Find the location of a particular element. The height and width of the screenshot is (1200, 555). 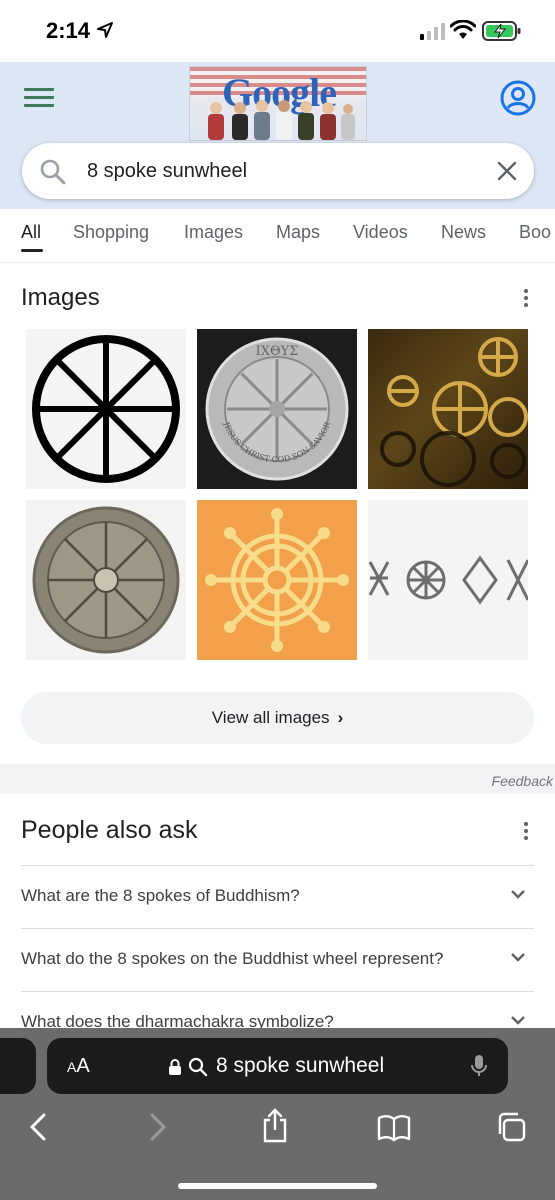

previous-tab-peek is located at coordinates (18, 1066).